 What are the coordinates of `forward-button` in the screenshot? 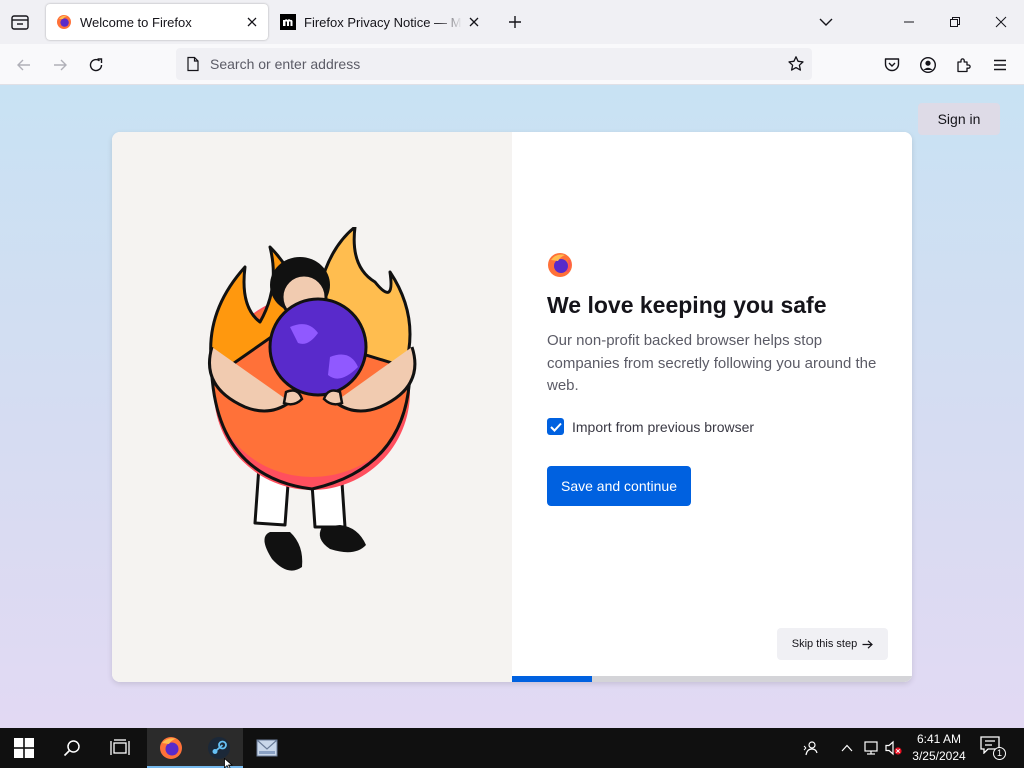 It's located at (60, 65).